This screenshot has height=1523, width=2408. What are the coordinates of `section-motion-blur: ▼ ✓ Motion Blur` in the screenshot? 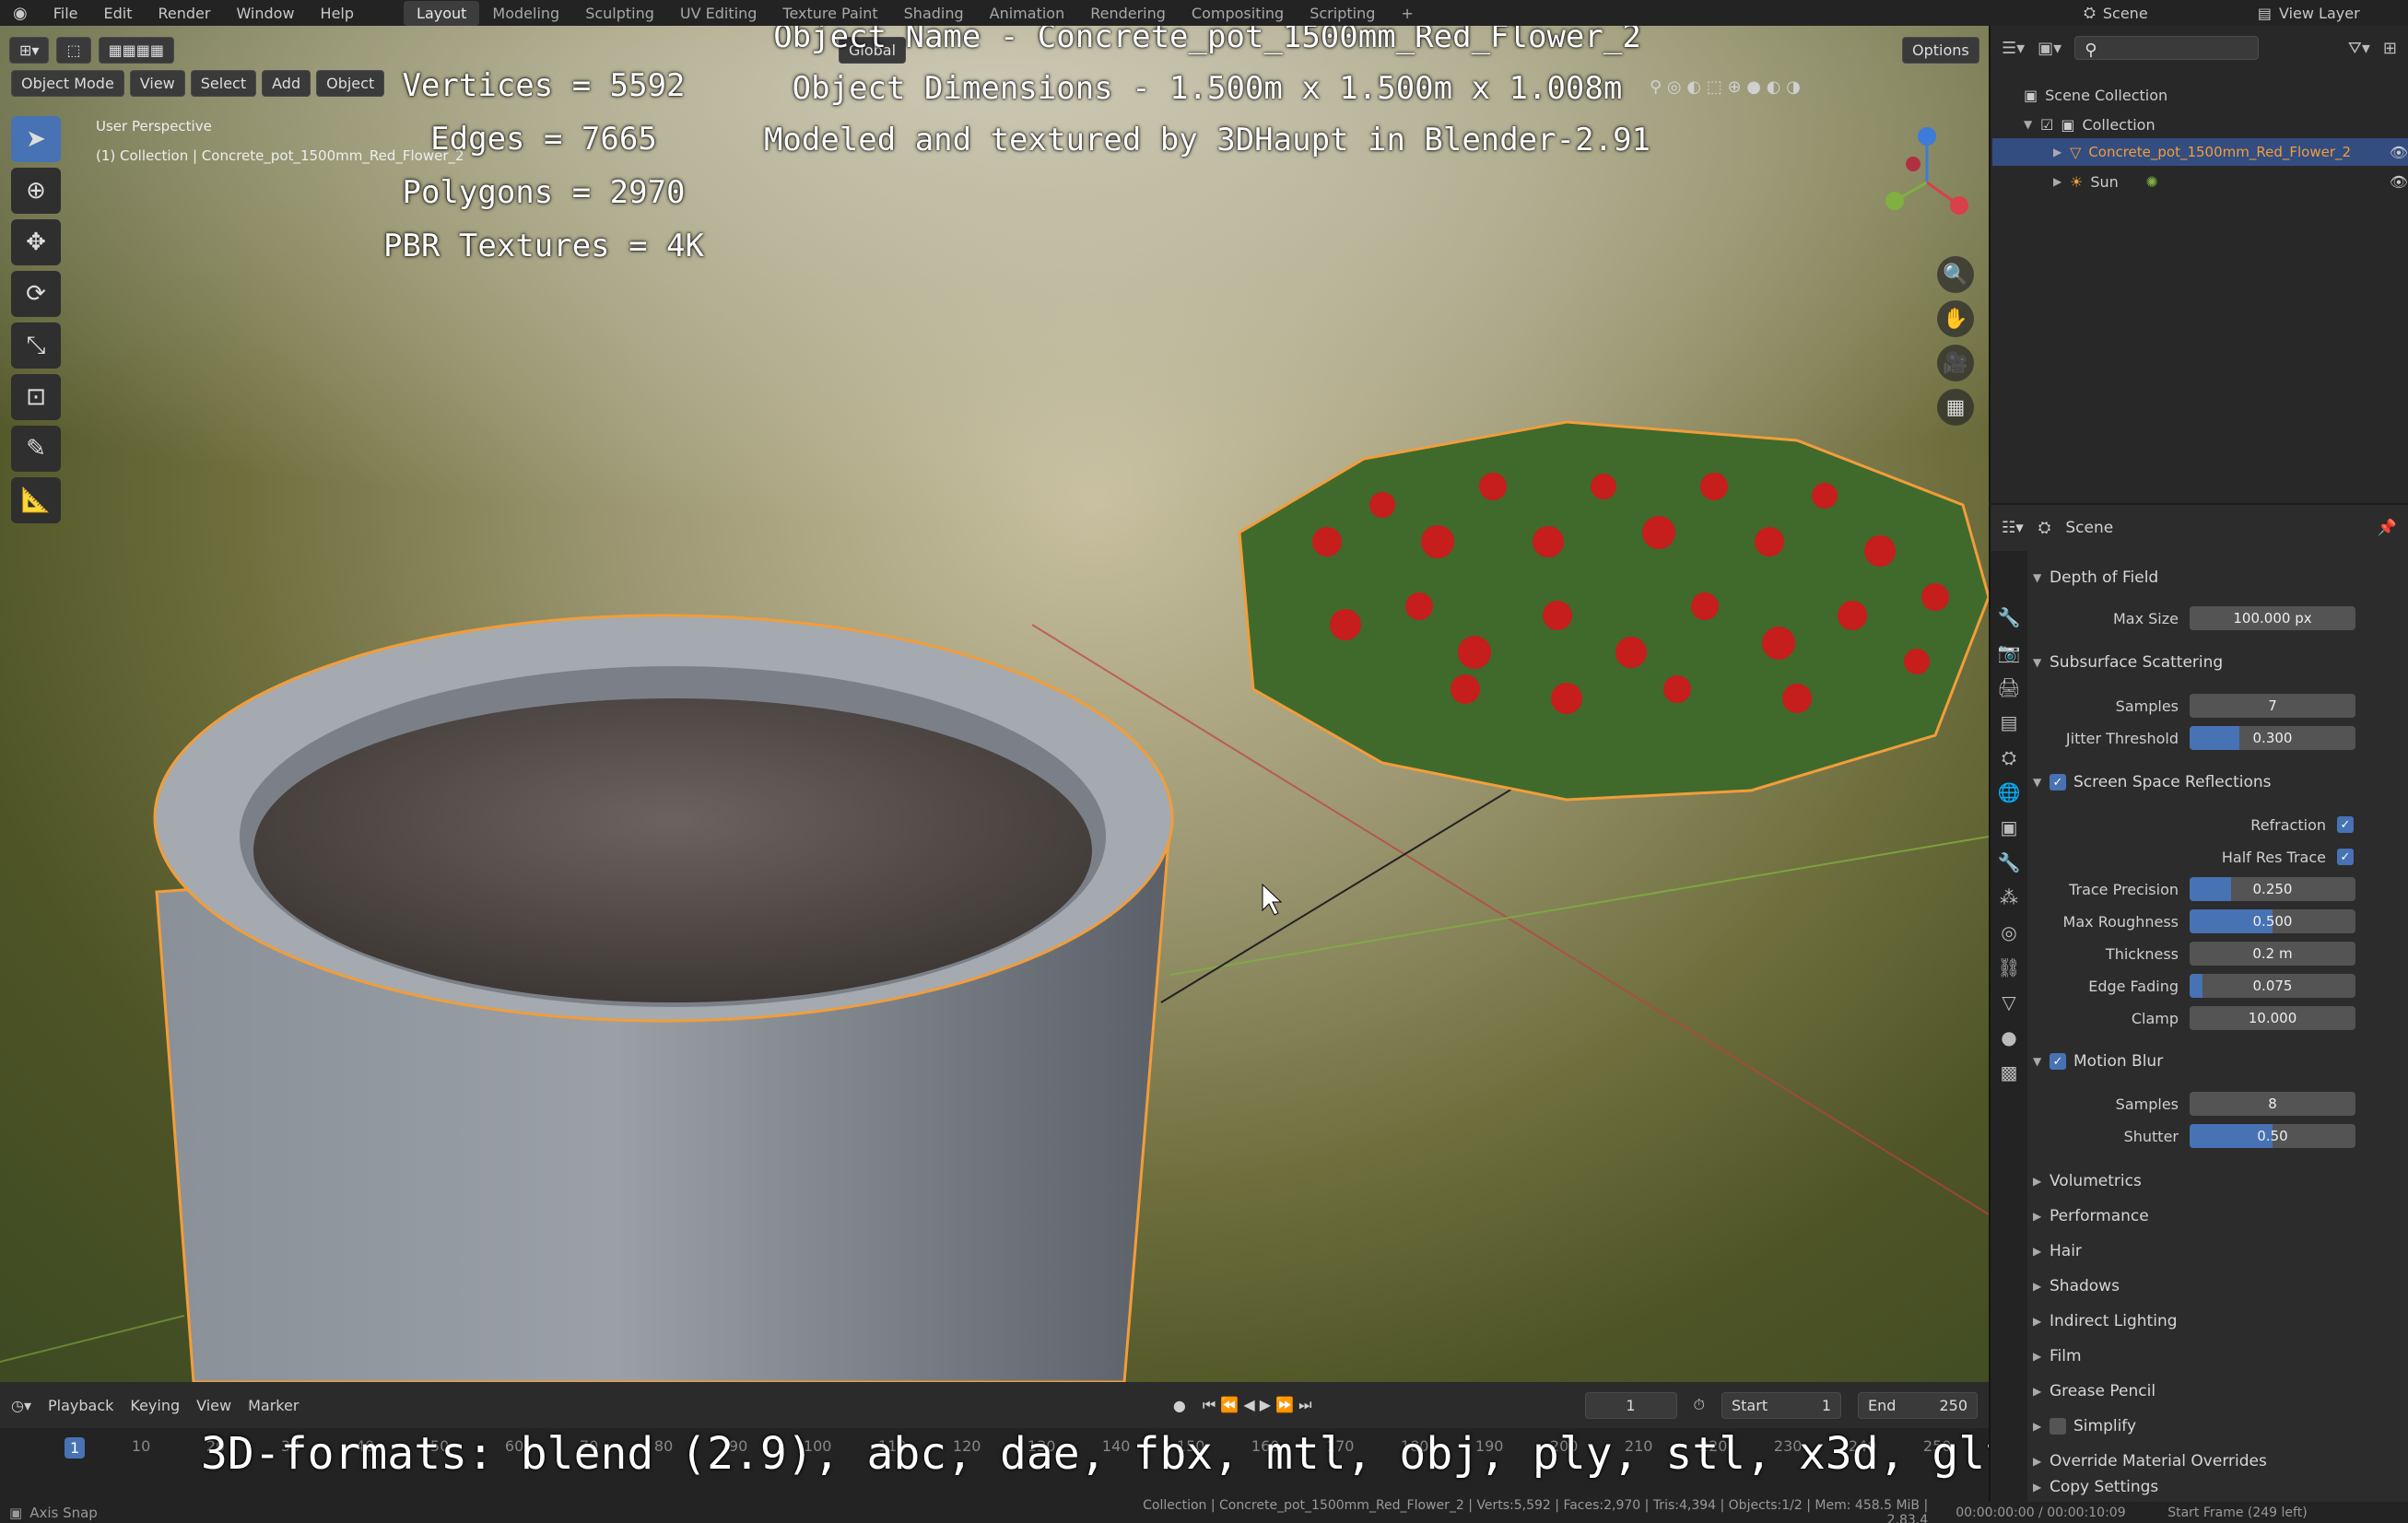 It's located at (2217, 1062).